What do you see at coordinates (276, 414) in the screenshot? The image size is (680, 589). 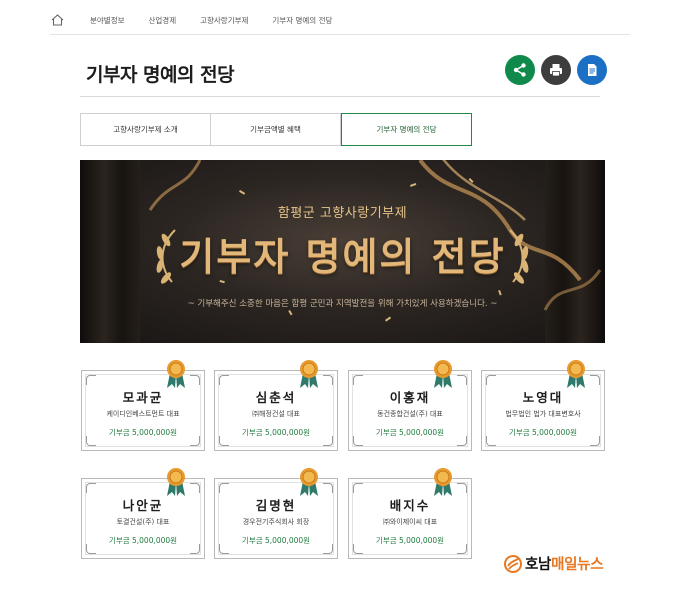 I see `donor-organization: ㈜해정건설 대표` at bounding box center [276, 414].